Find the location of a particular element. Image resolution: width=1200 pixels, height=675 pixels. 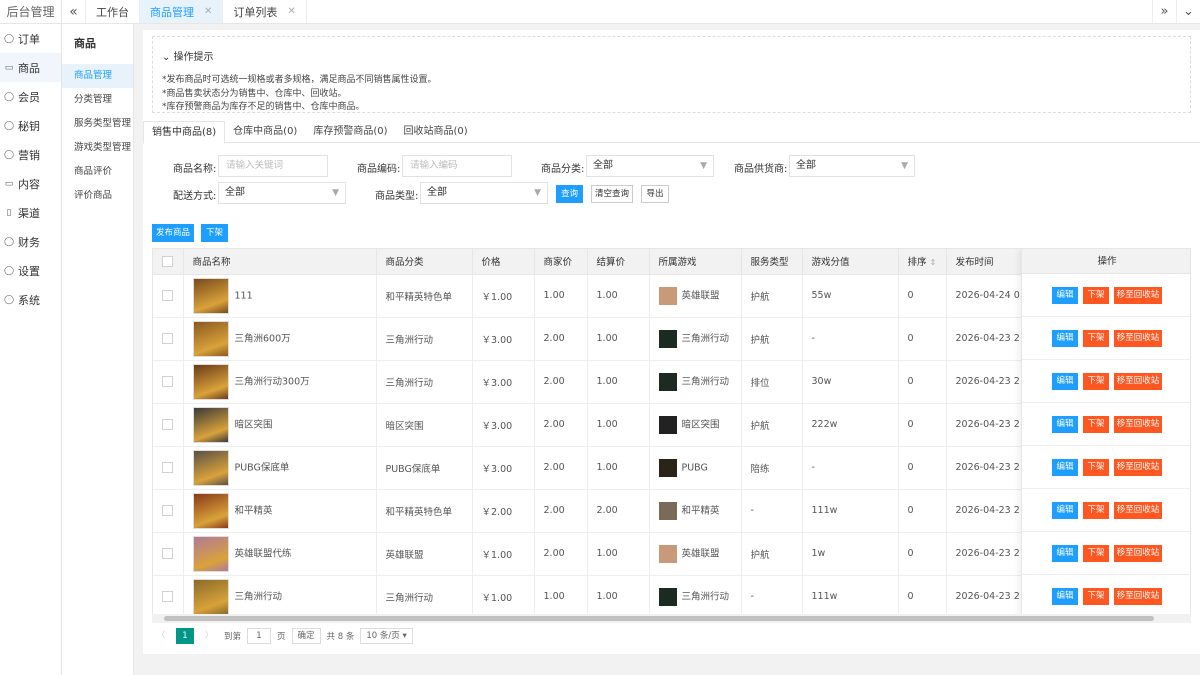

sidebar-item-goods: ▭ 商品 is located at coordinates (30, 67).